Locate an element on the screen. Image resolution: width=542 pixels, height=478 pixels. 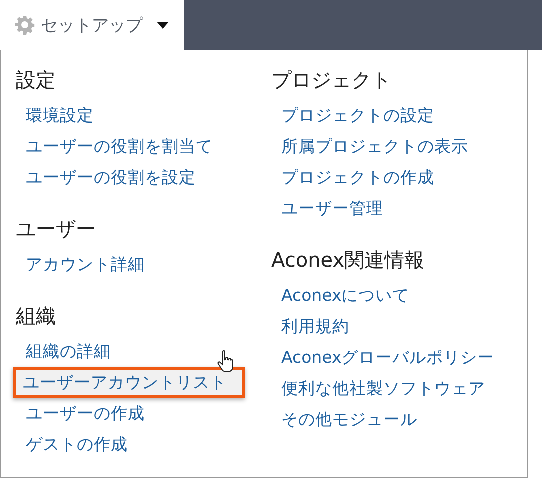
menu-link: プロジェクトの作成 is located at coordinates (358, 177).